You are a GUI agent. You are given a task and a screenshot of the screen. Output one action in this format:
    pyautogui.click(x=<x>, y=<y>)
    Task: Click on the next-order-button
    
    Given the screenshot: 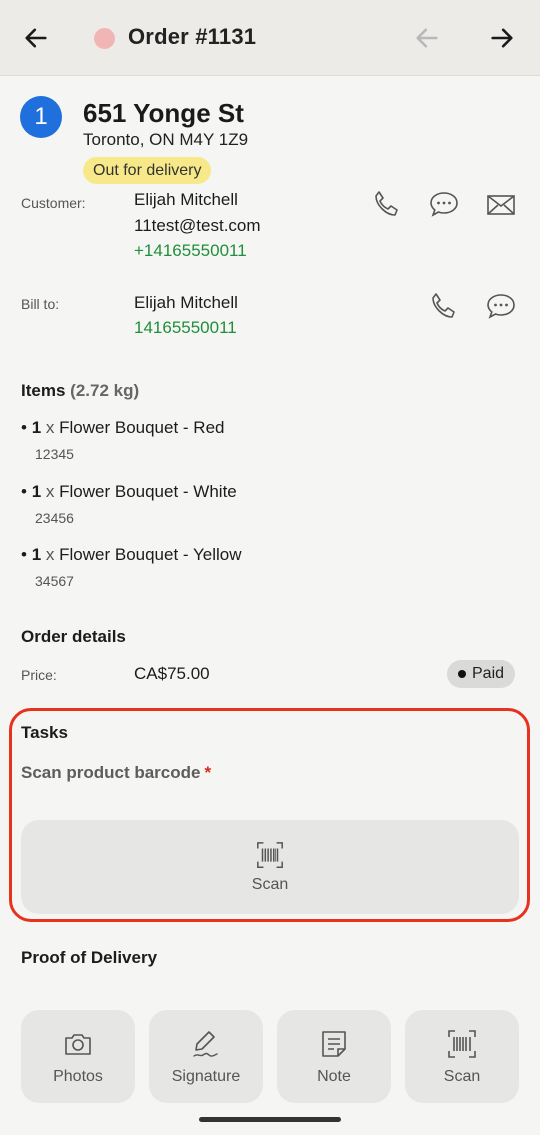 What is the action you would take?
    pyautogui.click(x=502, y=38)
    